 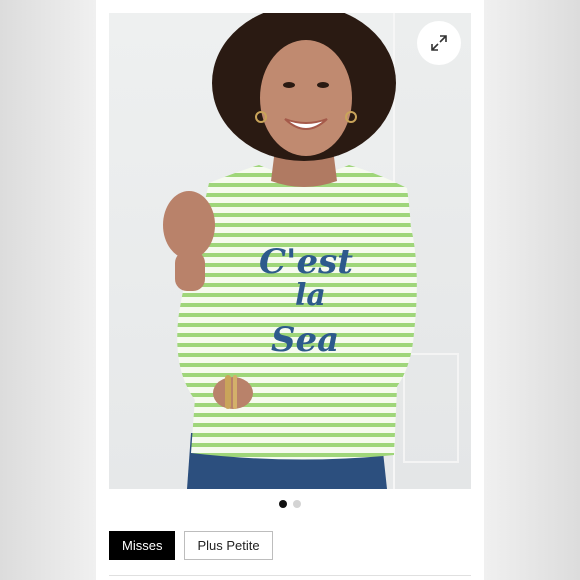 I want to click on size-tab-plus-petite: Plus Petite, so click(x=228, y=545).